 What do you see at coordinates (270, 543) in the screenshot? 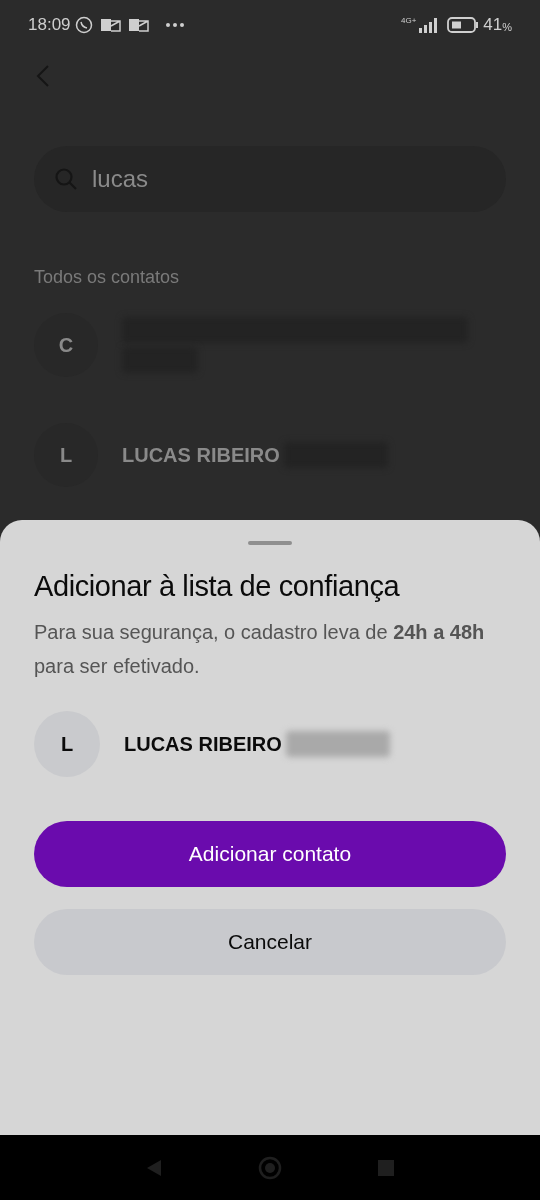
I see `drag-handle` at bounding box center [270, 543].